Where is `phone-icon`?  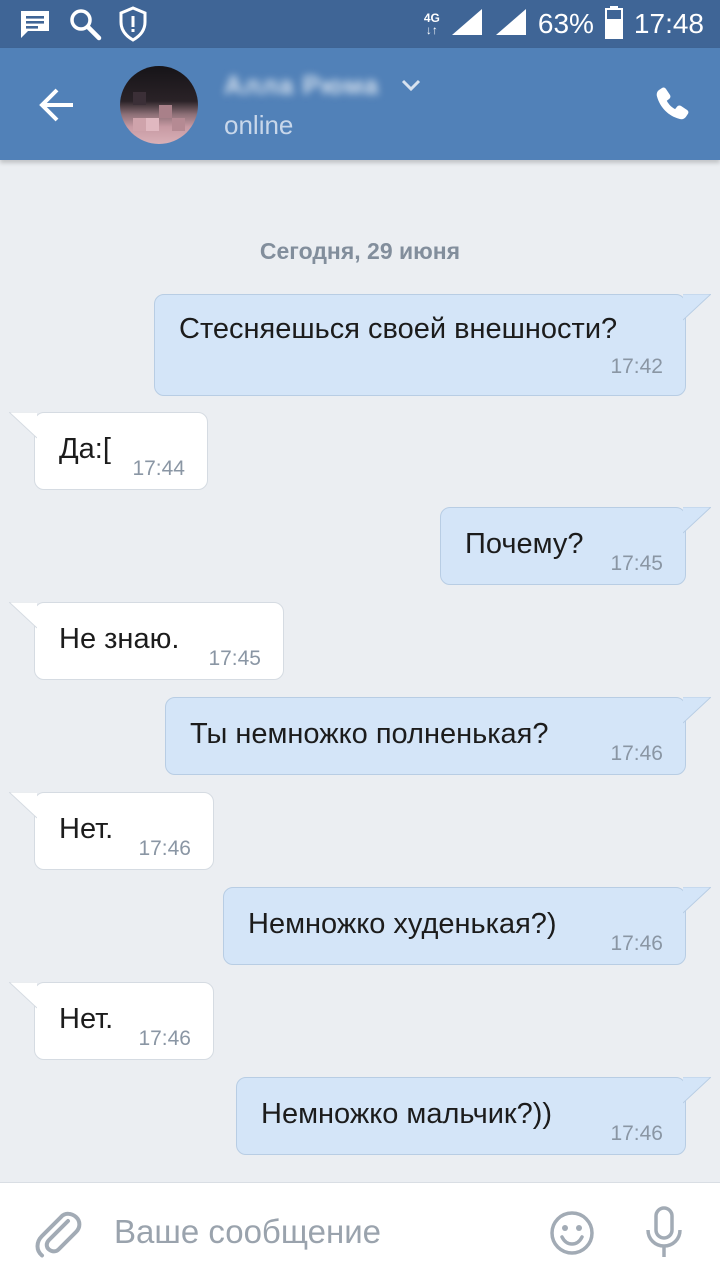 phone-icon is located at coordinates (672, 103).